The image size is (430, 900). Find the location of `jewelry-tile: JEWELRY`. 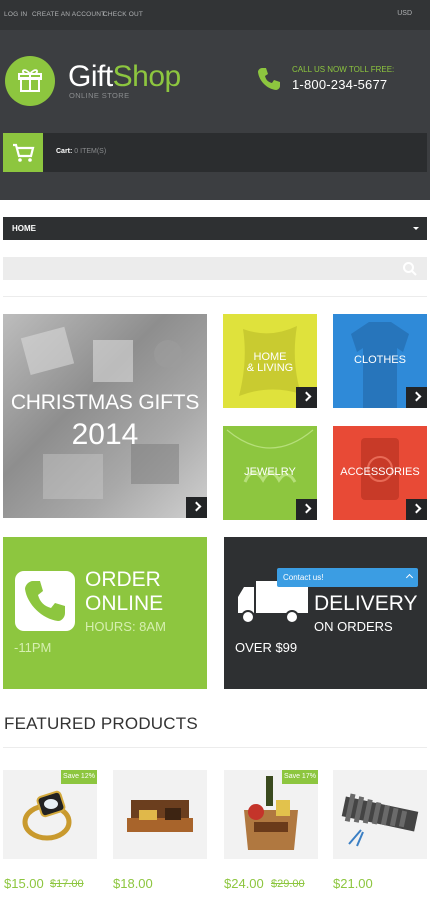

jewelry-tile: JEWELRY is located at coordinates (270, 473).